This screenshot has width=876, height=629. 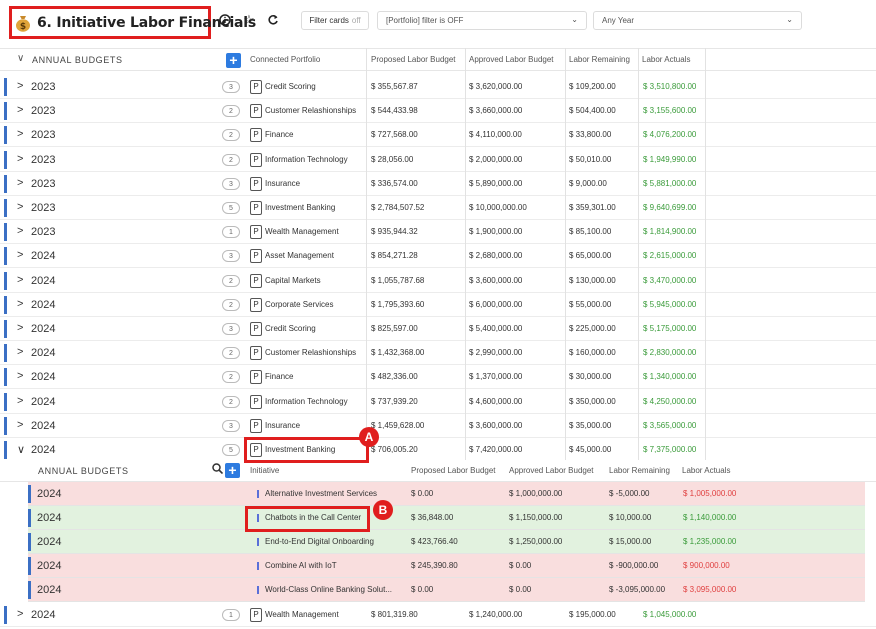 I want to click on initiative-link: Combine AI with IoT, so click(x=301, y=565).